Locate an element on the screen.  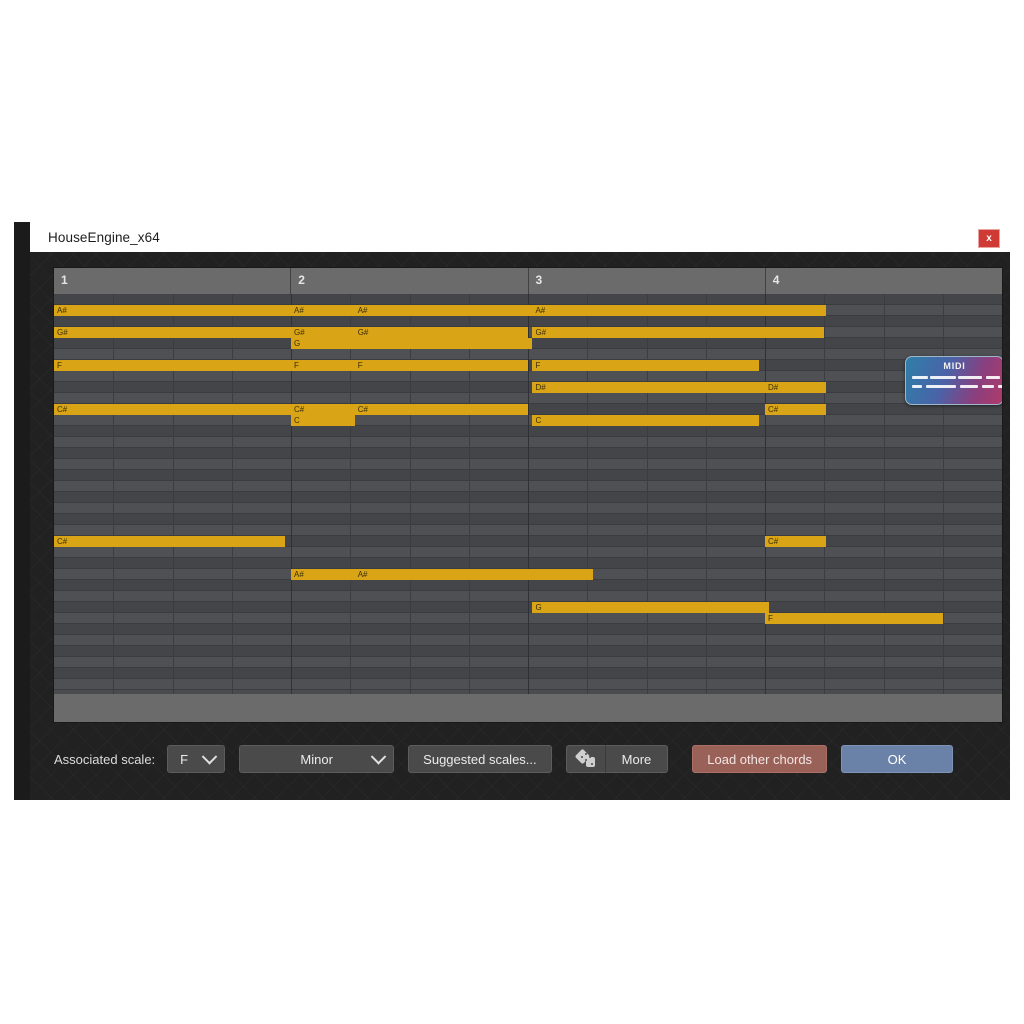
ruler-bar-label: 4 is located at coordinates (776, 280).